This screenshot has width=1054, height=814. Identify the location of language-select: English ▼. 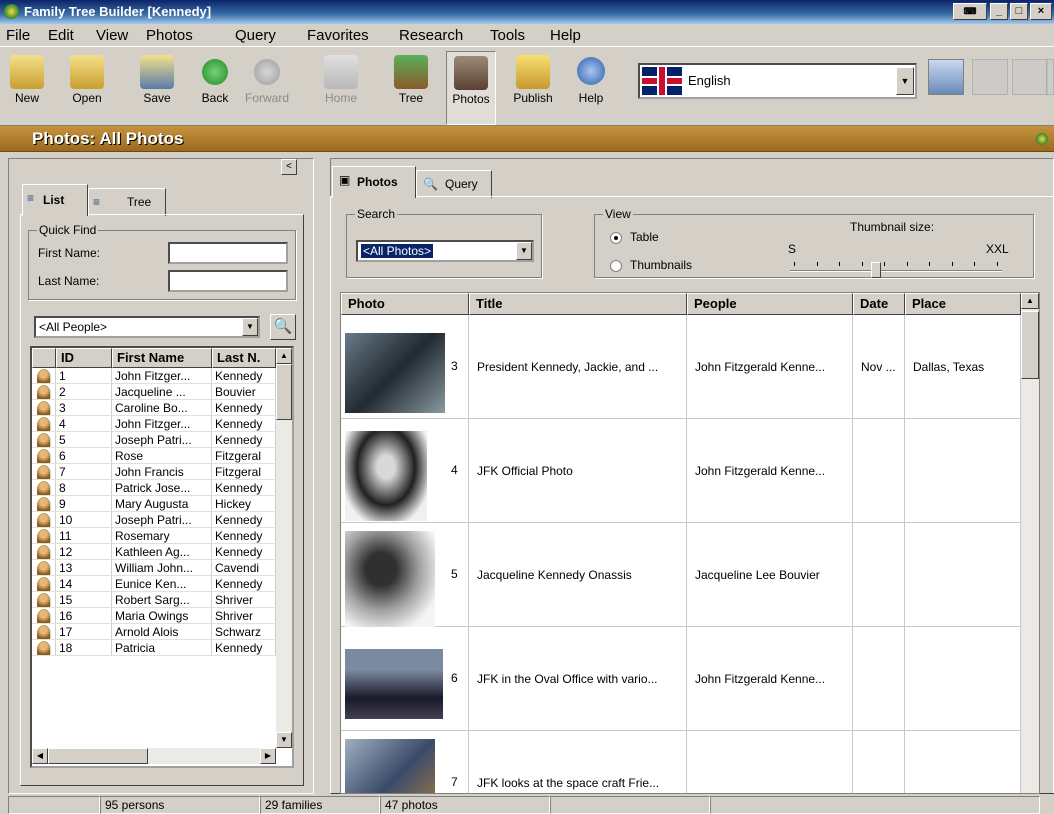
(777, 81).